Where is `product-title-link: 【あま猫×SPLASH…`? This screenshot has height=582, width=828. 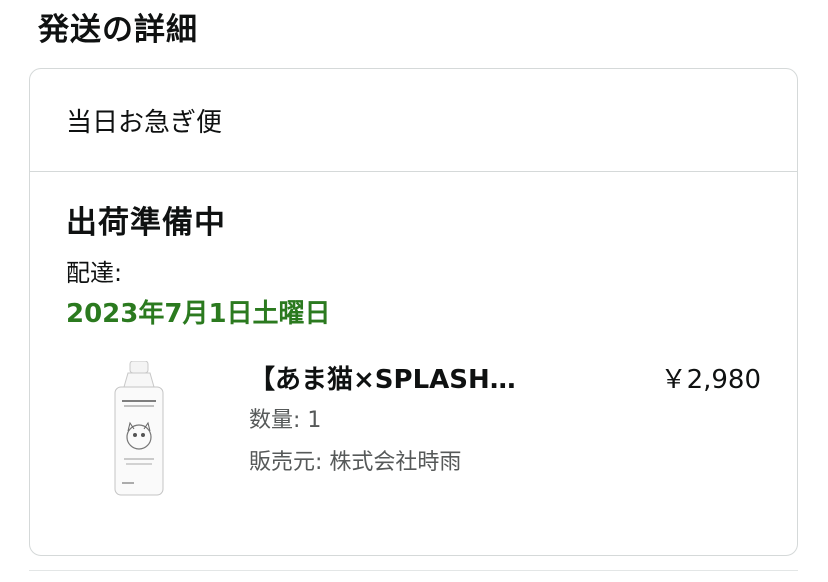
product-title-link: 【あま猫×SPLASH… is located at coordinates (382, 377).